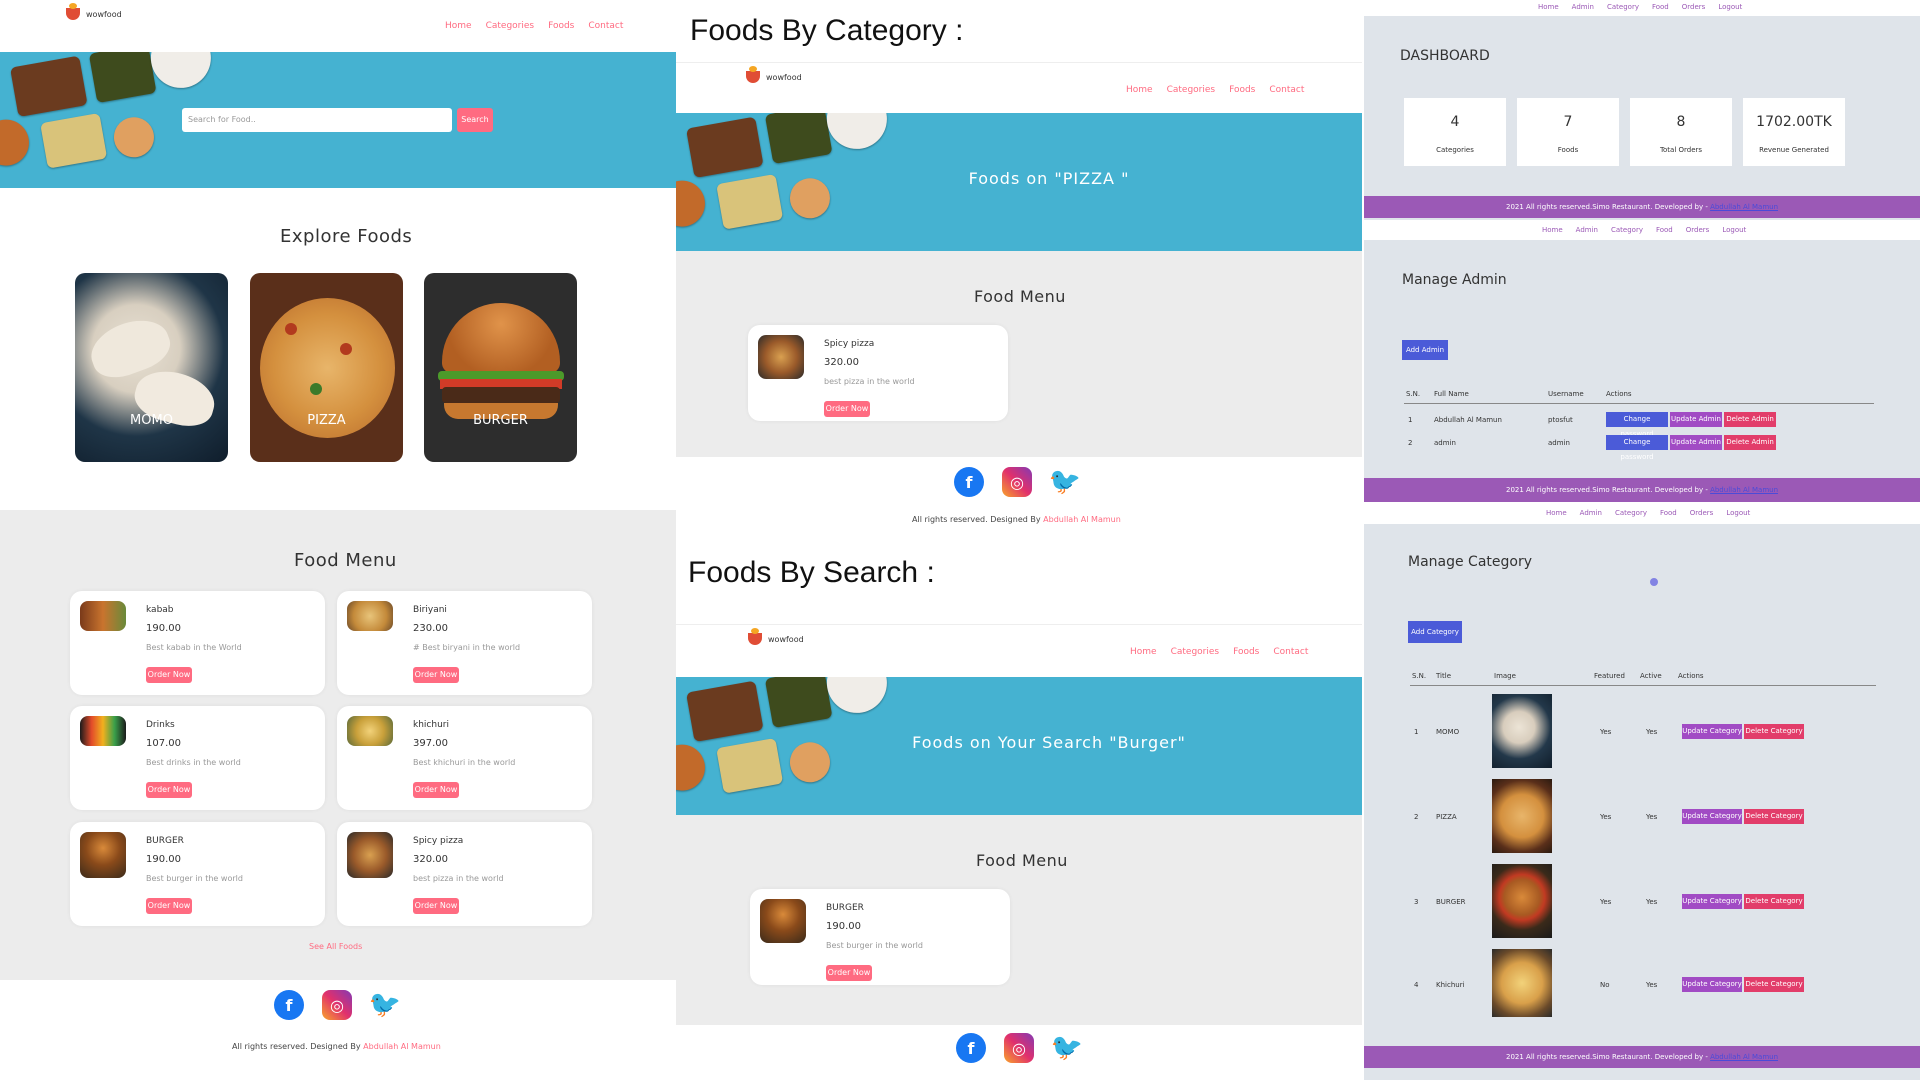 This screenshot has width=1920, height=1080. I want to click on admin-nav: Home Admin Category Food Orders Logout, so click(1640, 7).